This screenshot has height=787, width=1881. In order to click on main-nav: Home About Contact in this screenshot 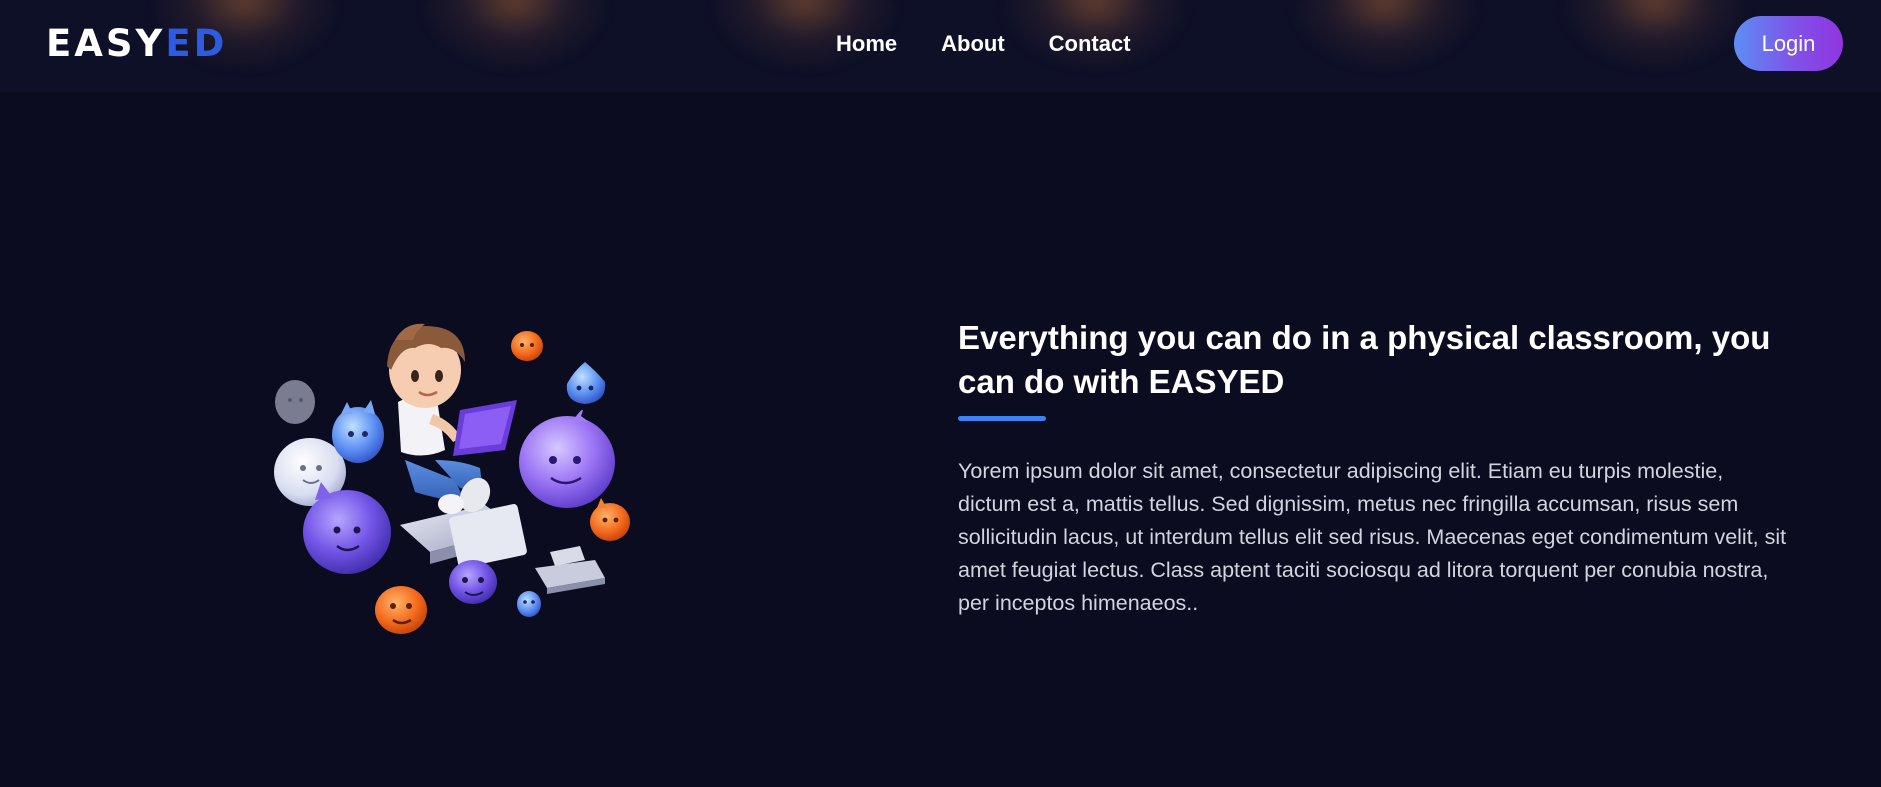, I will do `click(983, 44)`.